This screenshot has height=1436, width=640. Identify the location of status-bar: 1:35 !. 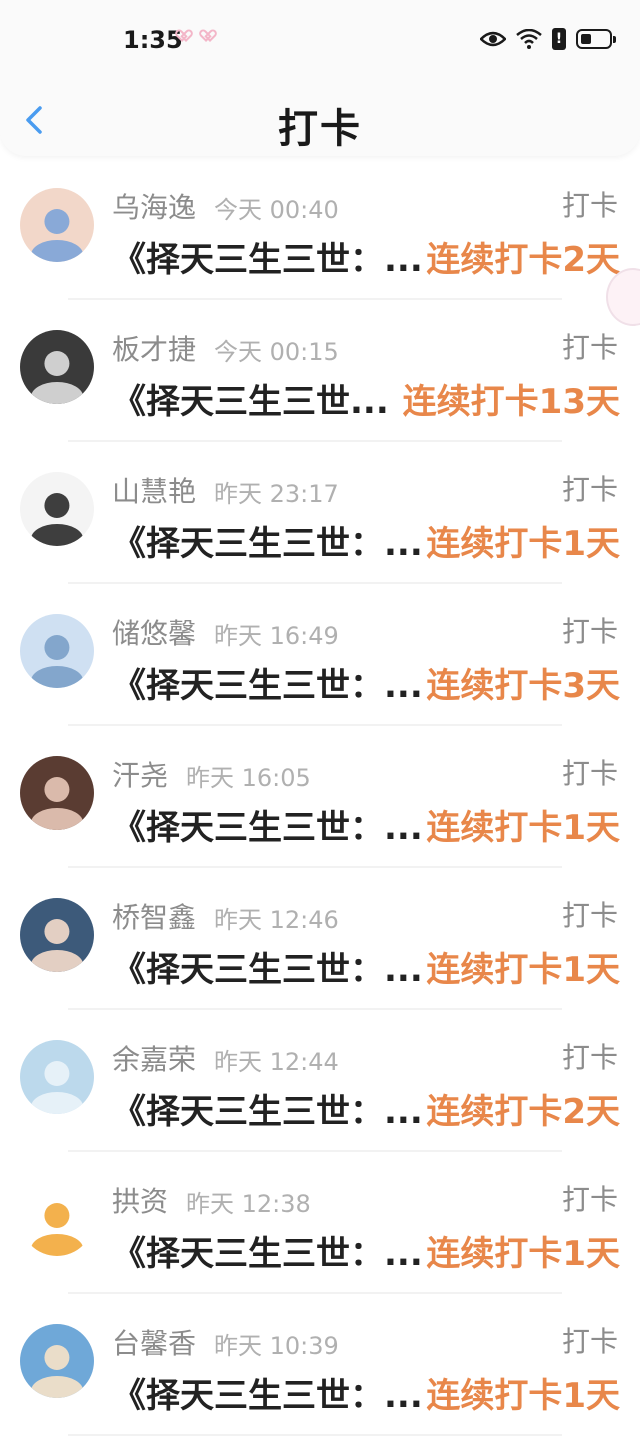
(320, 40).